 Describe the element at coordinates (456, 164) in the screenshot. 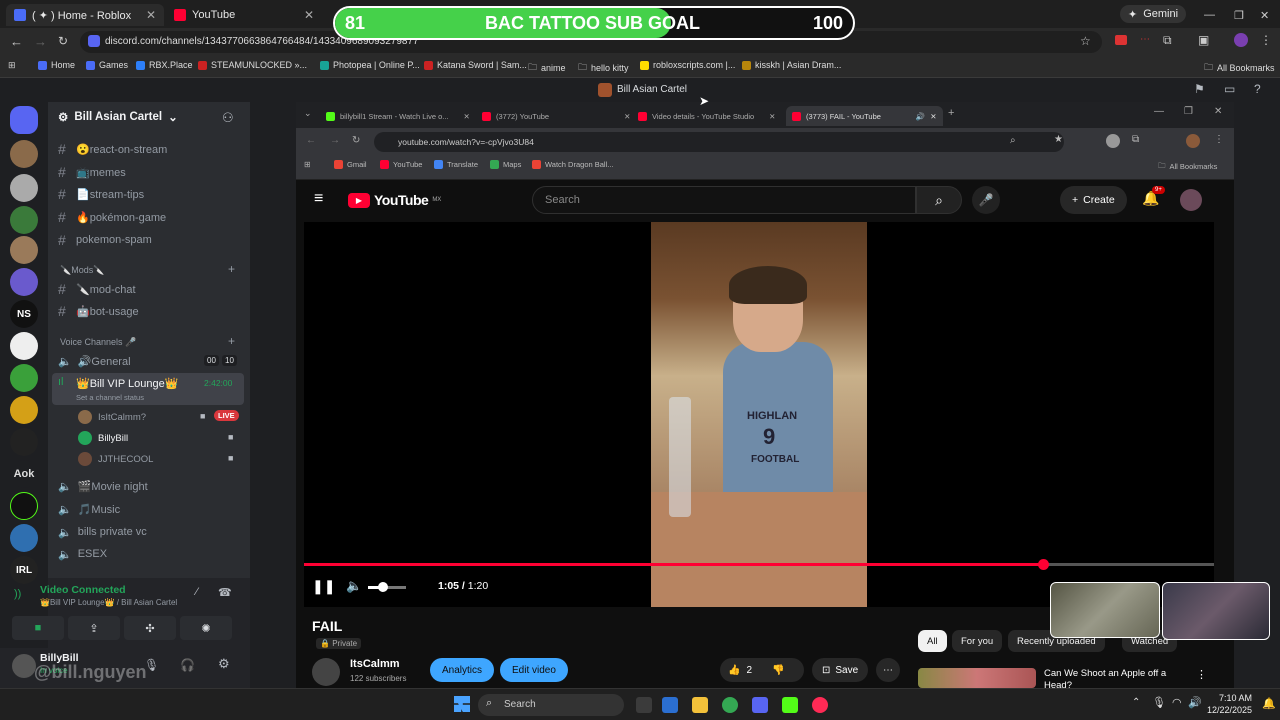

I see `bookmark-item: Translate` at that location.